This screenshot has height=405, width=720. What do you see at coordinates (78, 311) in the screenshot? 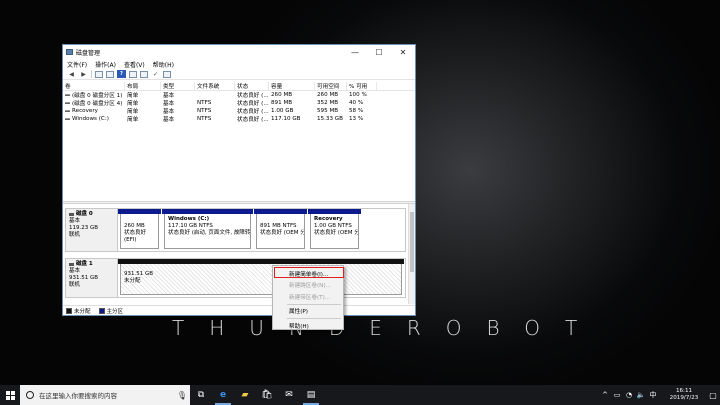
I see `legend-unallocated: 未分配` at bounding box center [78, 311].